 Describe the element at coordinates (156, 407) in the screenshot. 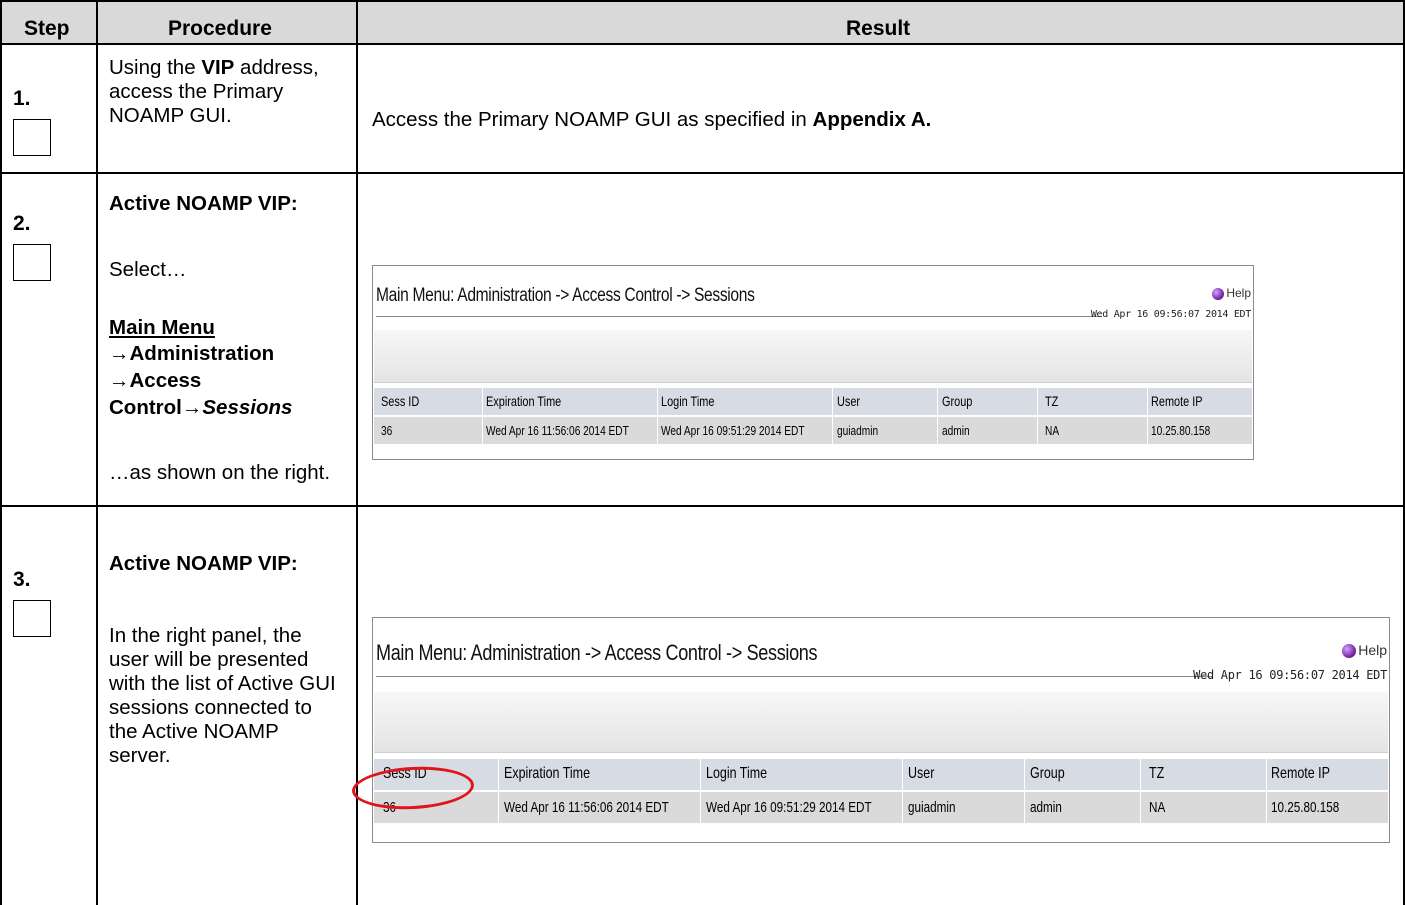

I see `menu-path-control: Control→` at that location.